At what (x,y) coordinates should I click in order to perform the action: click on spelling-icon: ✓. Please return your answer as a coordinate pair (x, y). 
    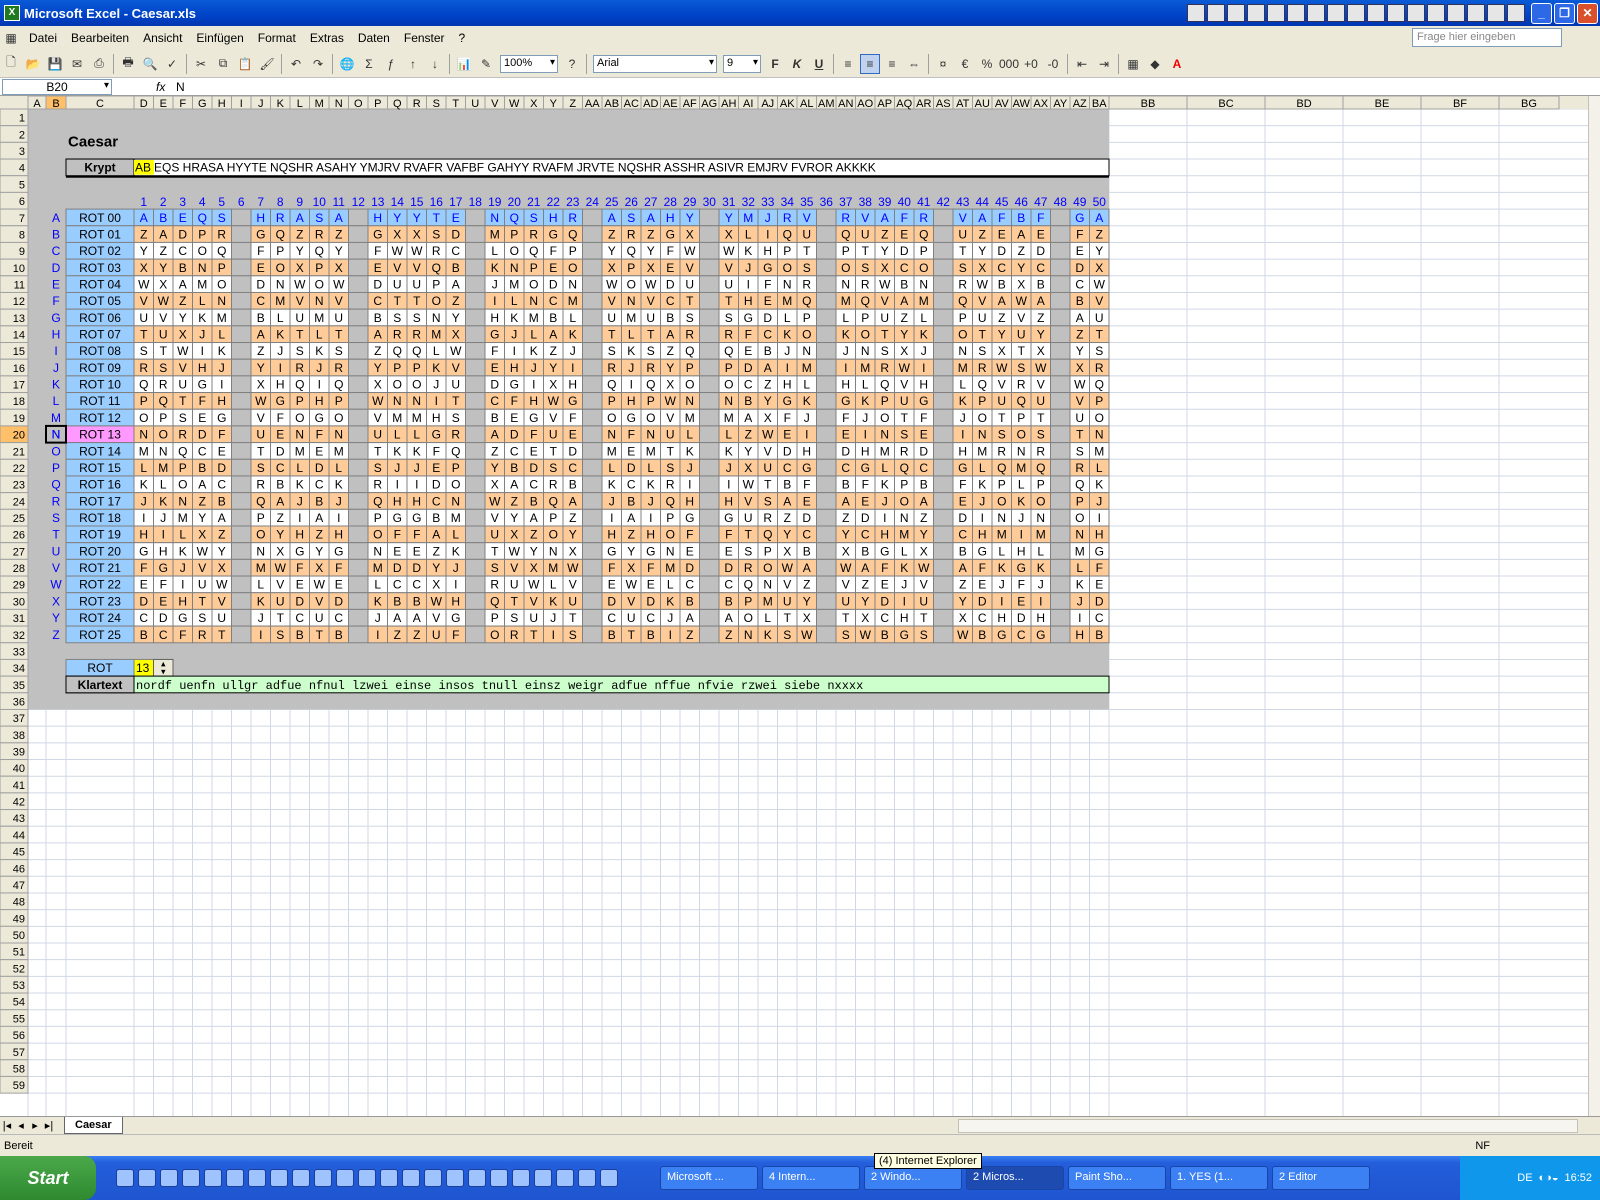
    Looking at the image, I should click on (172, 64).